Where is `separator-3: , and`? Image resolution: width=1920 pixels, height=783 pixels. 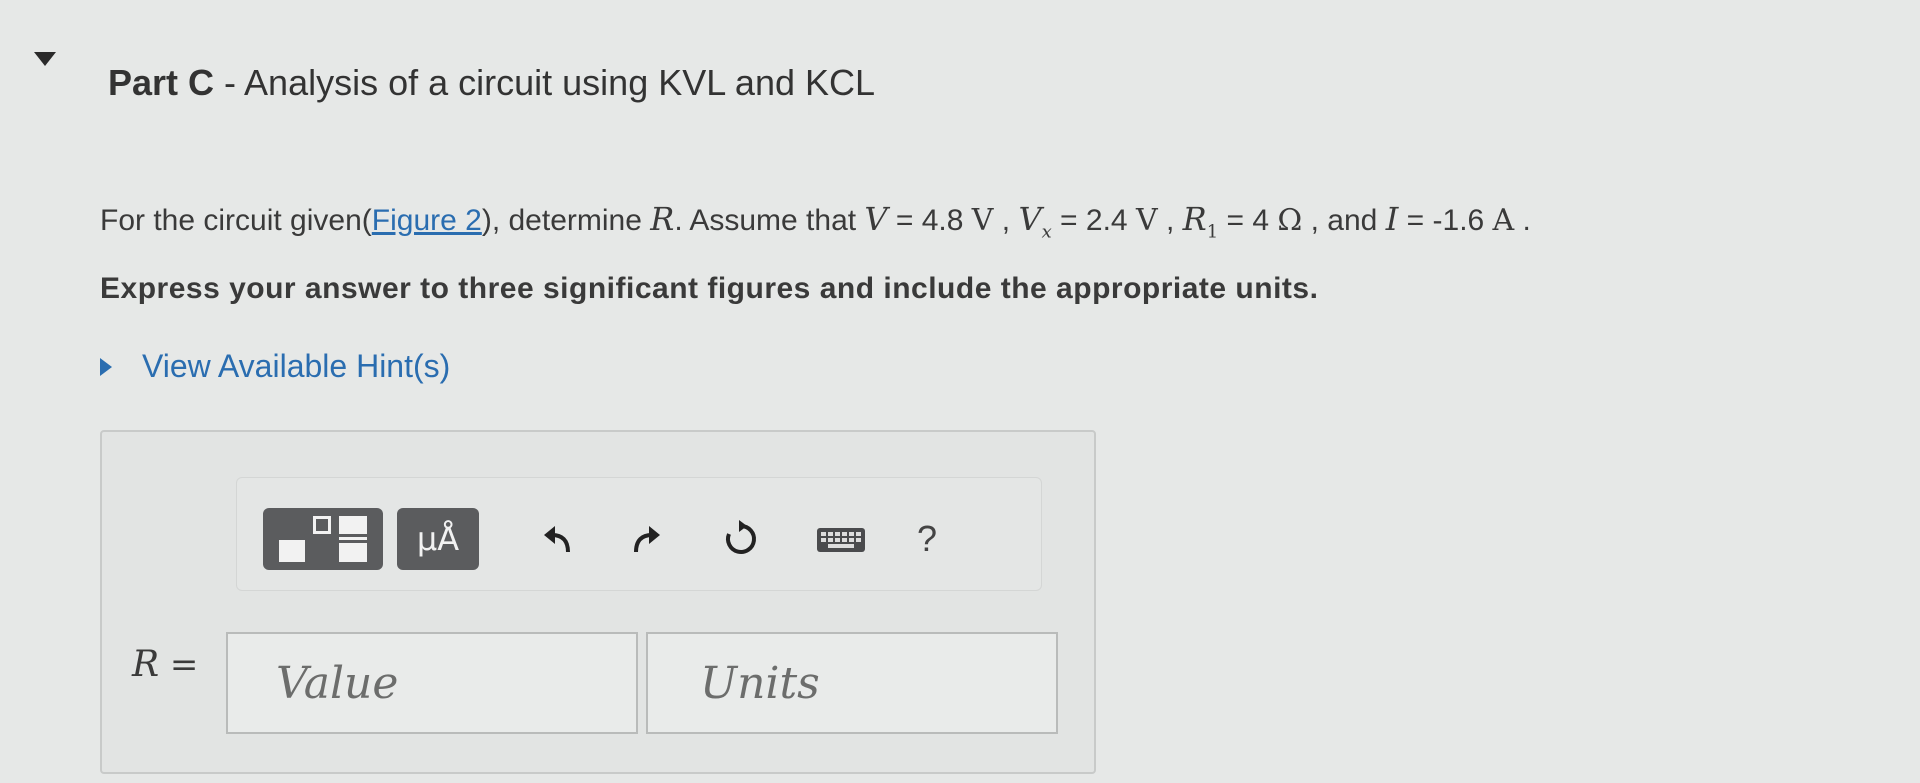
separator-3: , and is located at coordinates (1344, 220).